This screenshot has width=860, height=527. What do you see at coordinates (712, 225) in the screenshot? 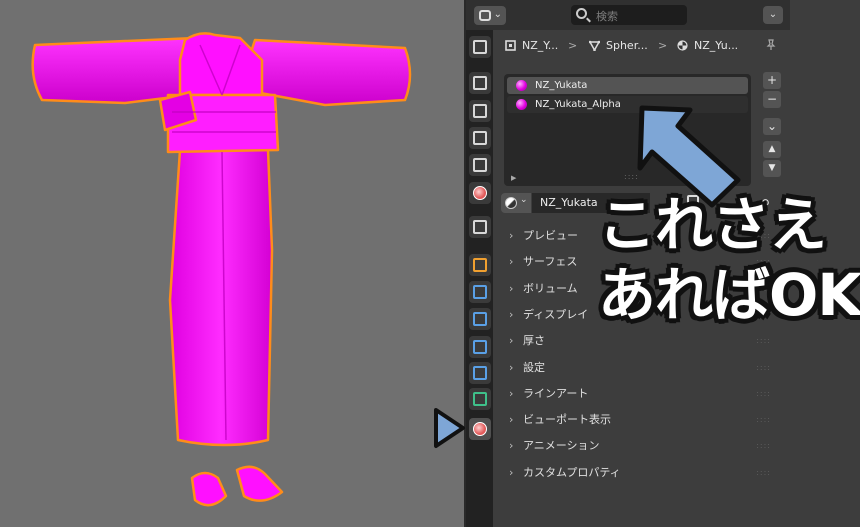
I see `annotation-line-1: これさえ` at bounding box center [712, 225].